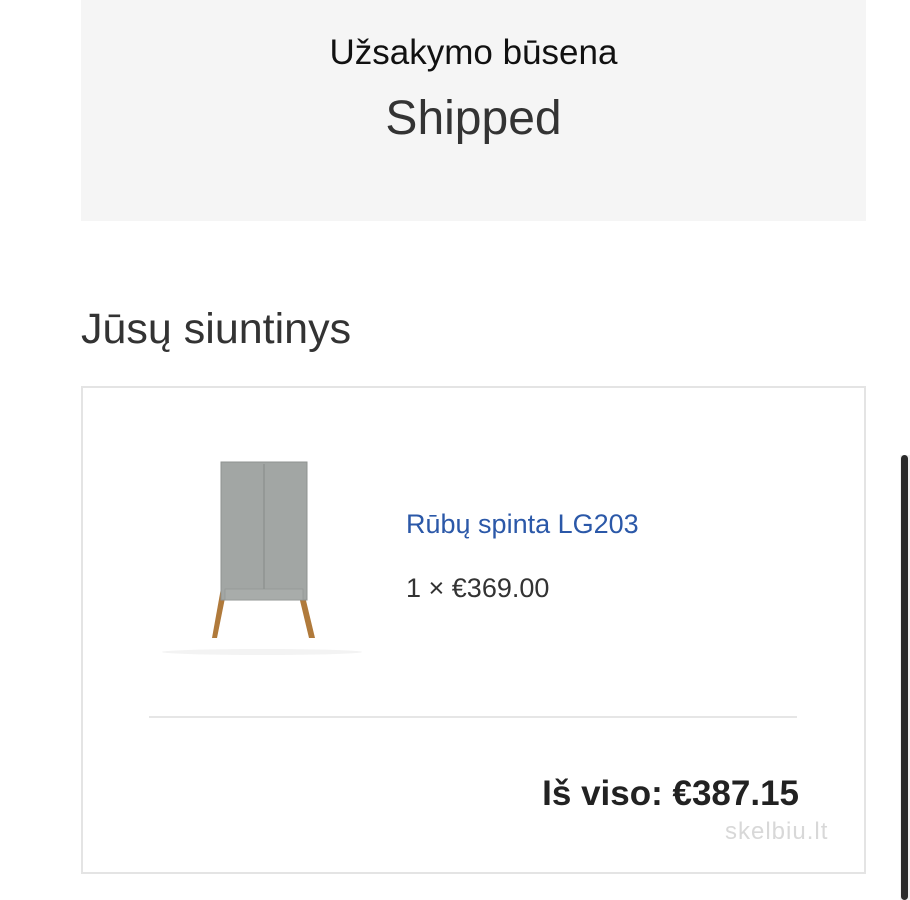 This screenshot has width=910, height=900. I want to click on wardrobe-product-image, so click(262, 553).